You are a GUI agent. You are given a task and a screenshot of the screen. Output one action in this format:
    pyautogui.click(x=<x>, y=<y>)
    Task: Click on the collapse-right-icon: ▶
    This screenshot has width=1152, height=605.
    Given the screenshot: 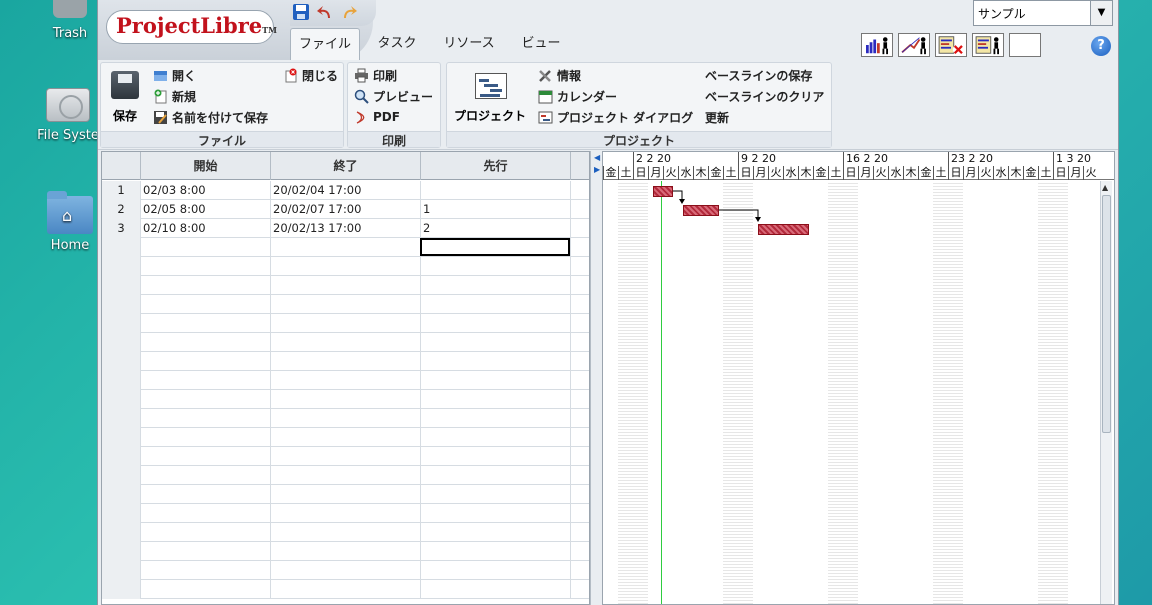 What is the action you would take?
    pyautogui.click(x=597, y=169)
    